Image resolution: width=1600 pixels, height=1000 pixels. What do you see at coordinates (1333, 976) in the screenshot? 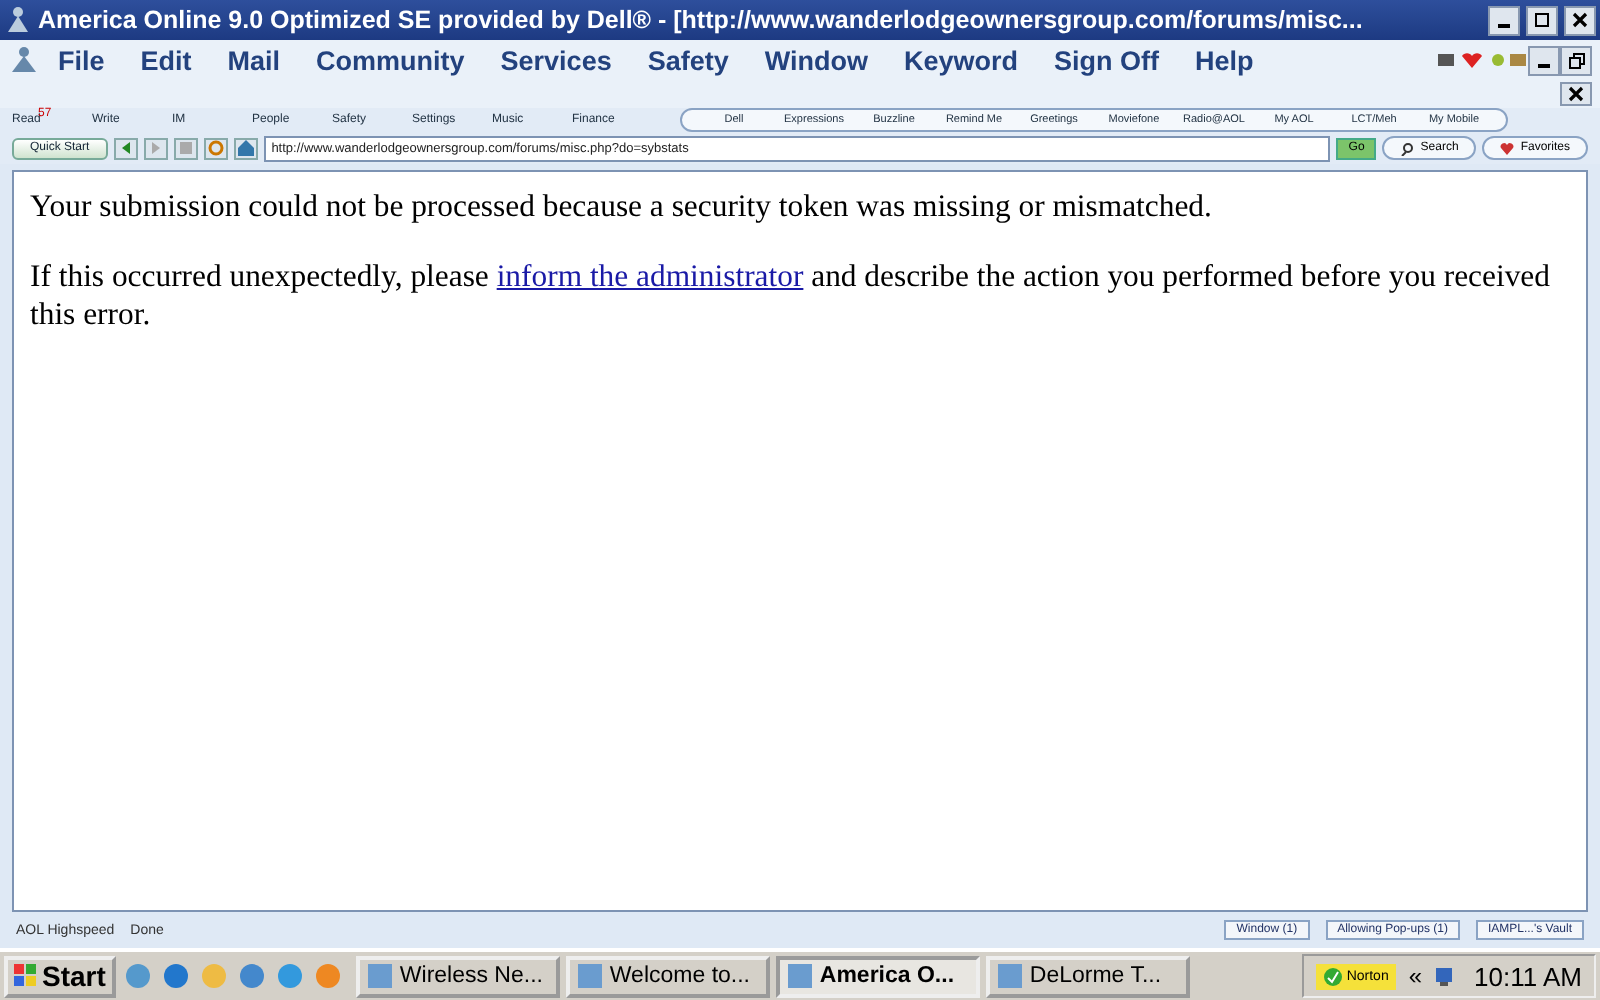
I see `check-icon` at bounding box center [1333, 976].